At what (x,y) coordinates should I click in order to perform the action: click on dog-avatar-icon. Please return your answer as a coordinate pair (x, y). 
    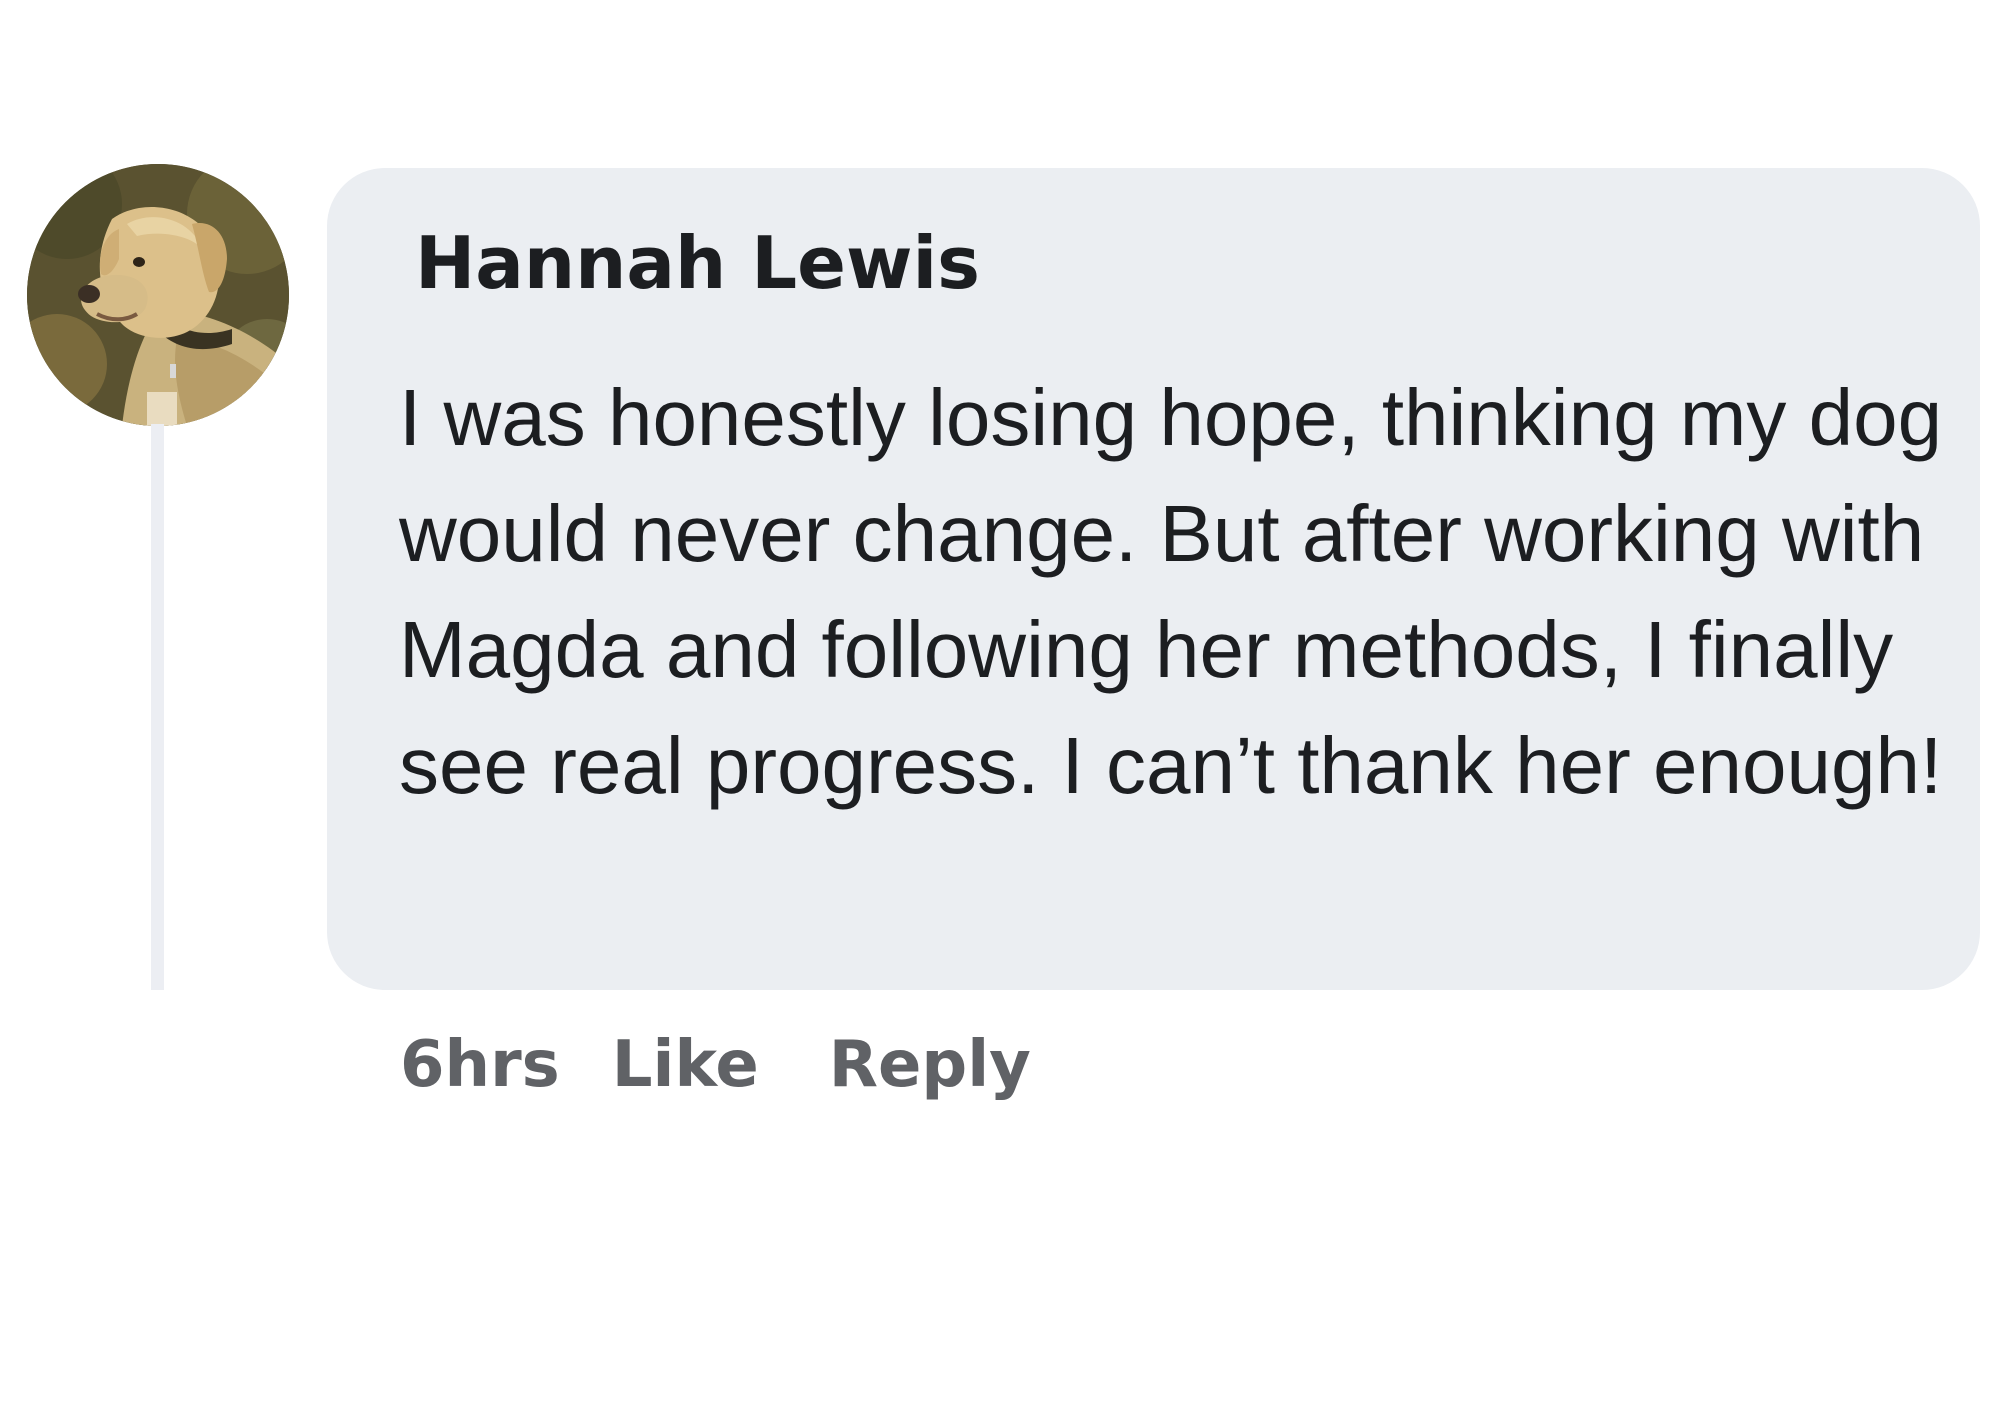
    Looking at the image, I should click on (158, 295).